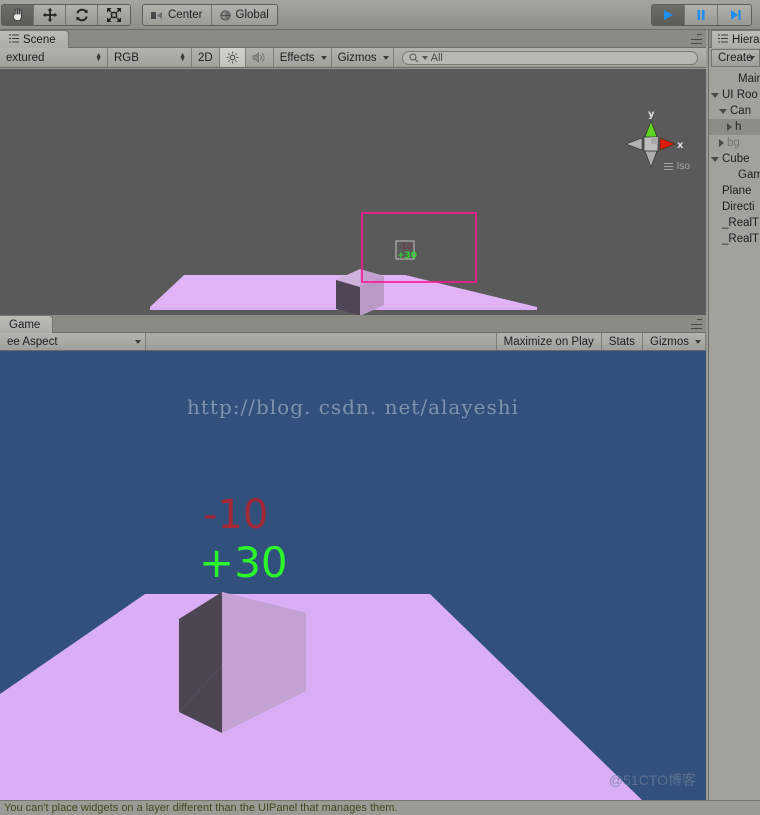 Image resolution: width=760 pixels, height=815 pixels. I want to click on scene-search-input: All, so click(549, 57).